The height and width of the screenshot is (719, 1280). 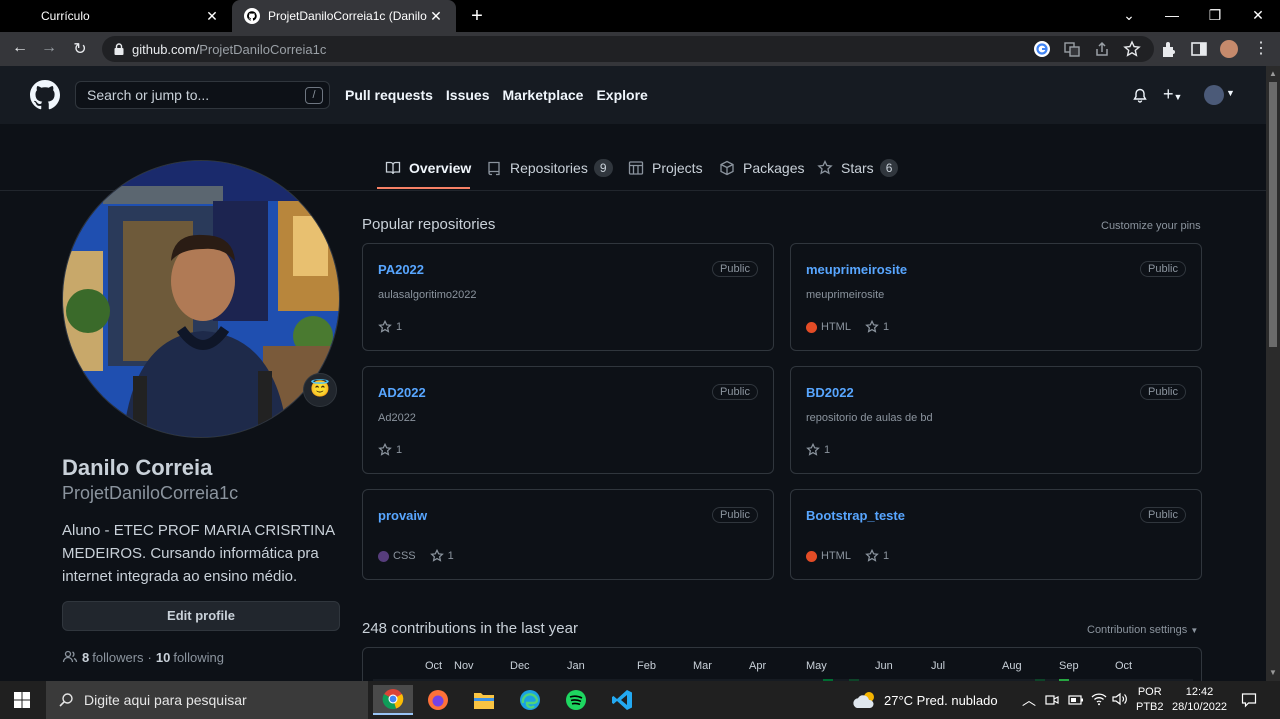 What do you see at coordinates (22, 700) in the screenshot?
I see `windows-start-icon` at bounding box center [22, 700].